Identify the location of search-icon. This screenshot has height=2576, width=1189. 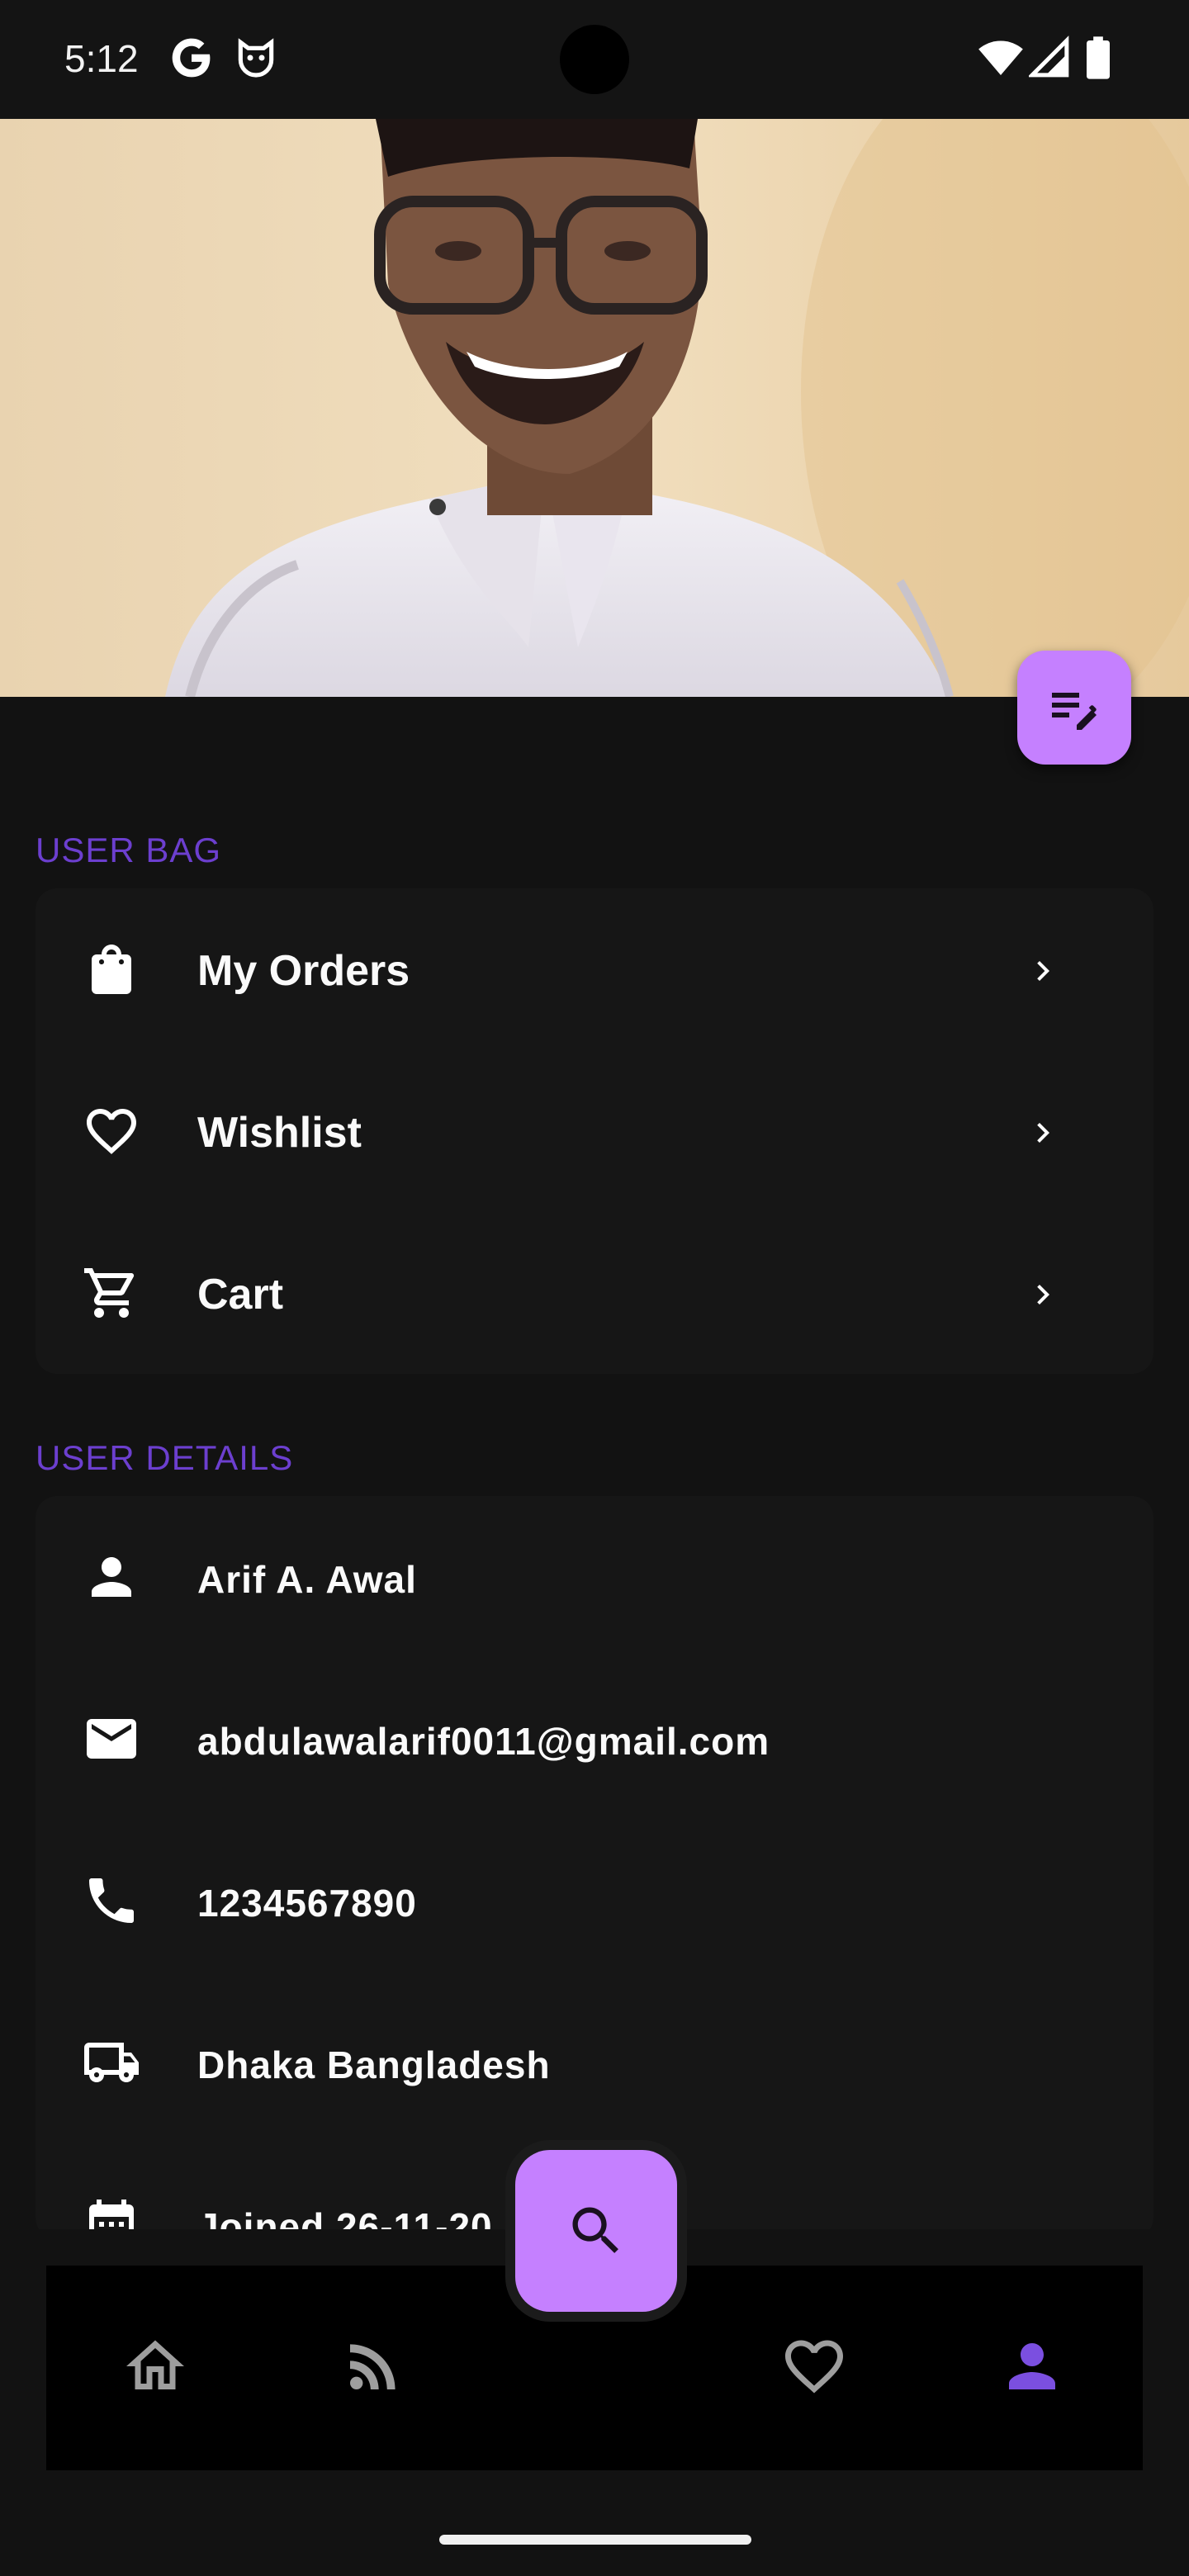
(595, 2230).